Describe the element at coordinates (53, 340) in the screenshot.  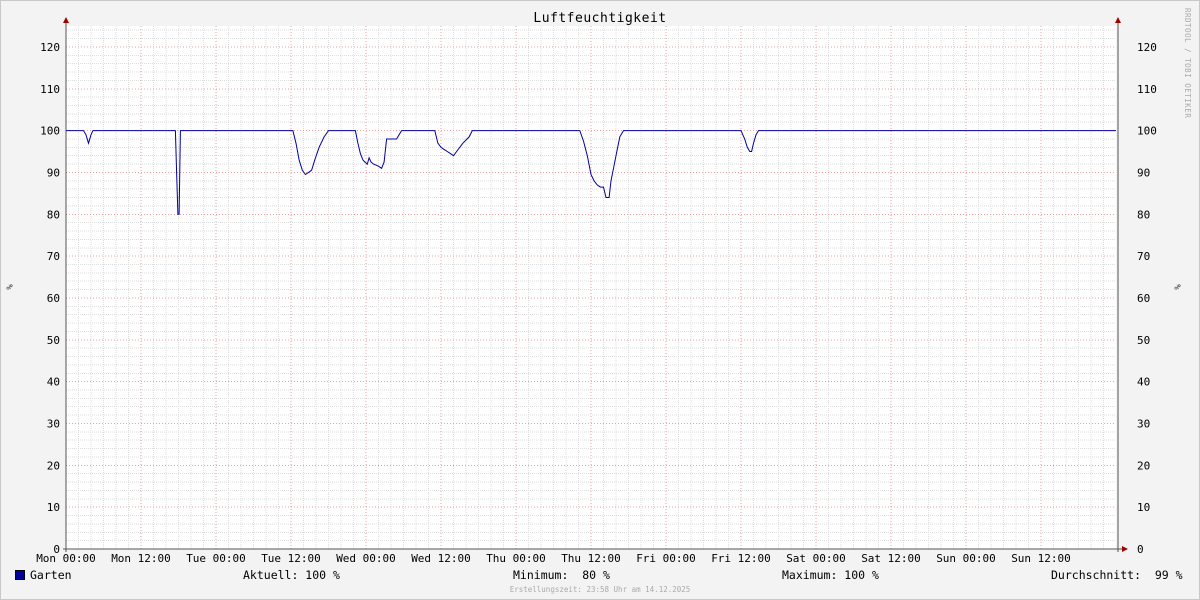
I see `y-tick-label-left: 50` at that location.